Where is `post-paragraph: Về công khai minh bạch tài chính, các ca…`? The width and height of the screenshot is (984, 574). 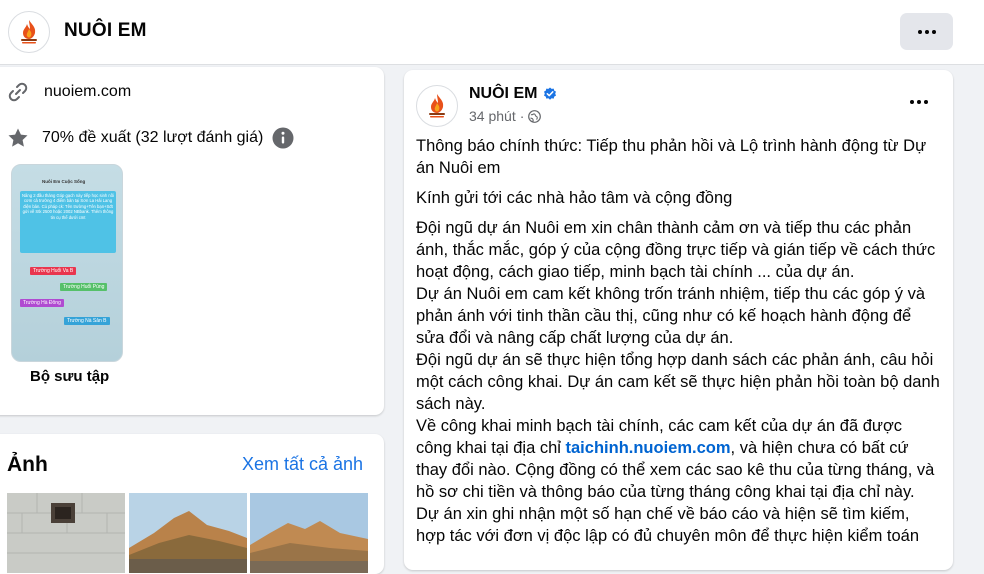
post-paragraph: Về công khai minh bạch tài chính, các ca… is located at coordinates (679, 459).